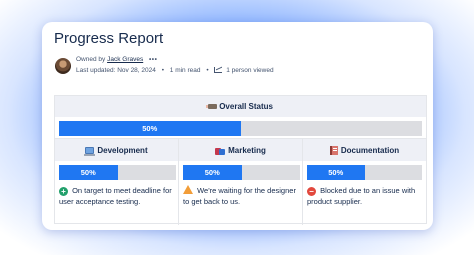  Describe the element at coordinates (220, 150) in the screenshot. I see `shopping-bags-icon` at that location.